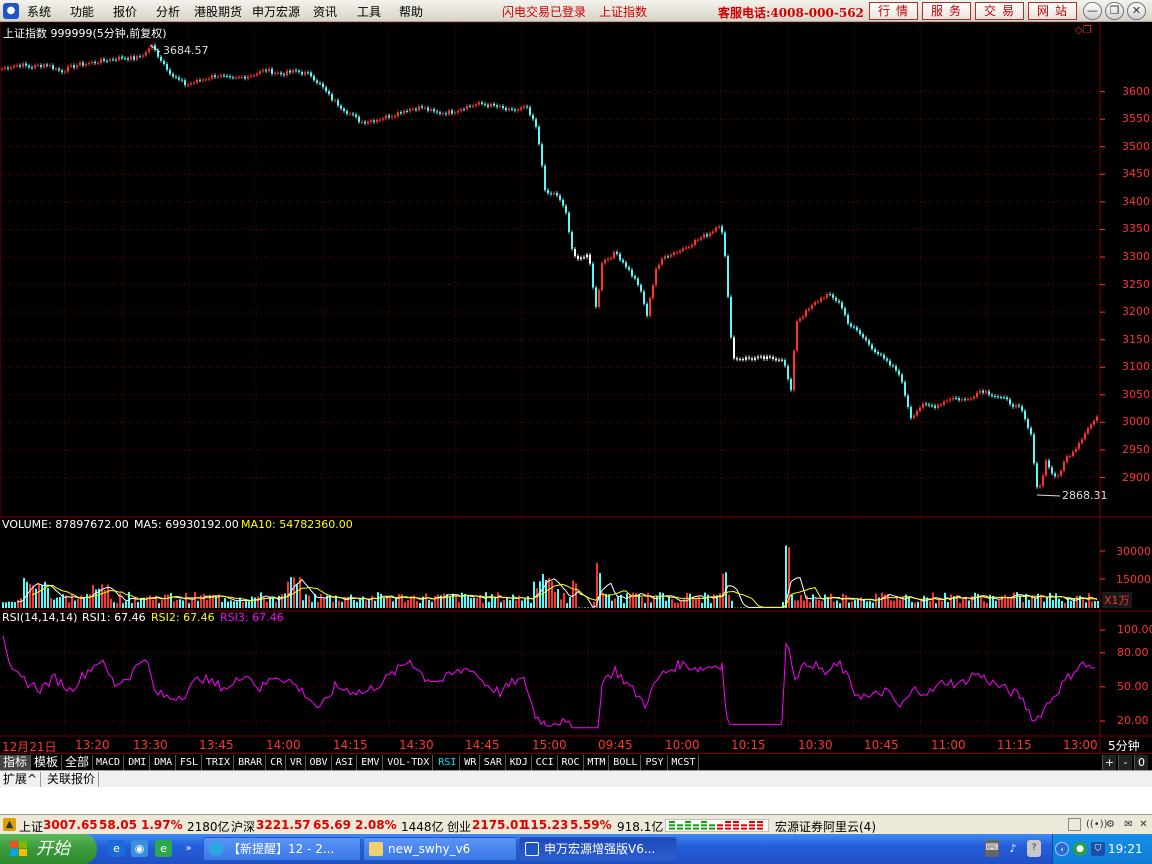 The image size is (1152, 864). I want to click on indicator-tab-vol-tdx: VOL-TDX, so click(409, 762).